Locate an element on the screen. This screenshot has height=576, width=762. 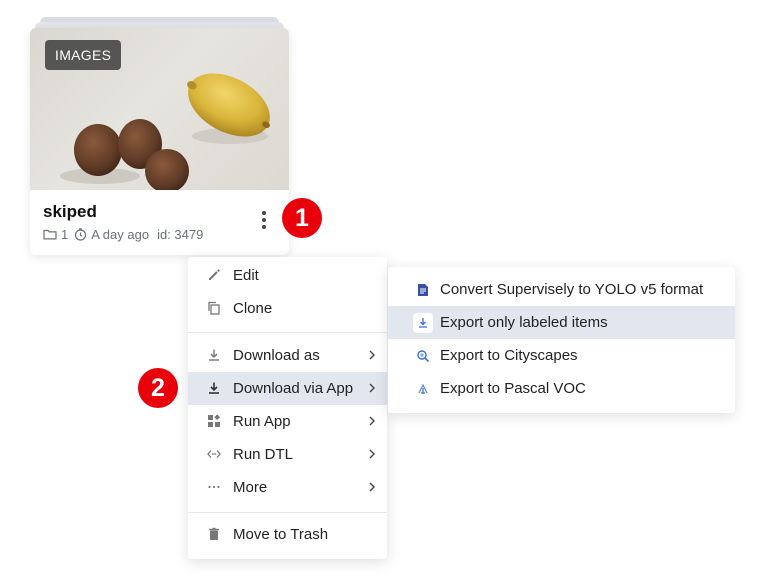
items-count: 1 is located at coordinates (65, 234).